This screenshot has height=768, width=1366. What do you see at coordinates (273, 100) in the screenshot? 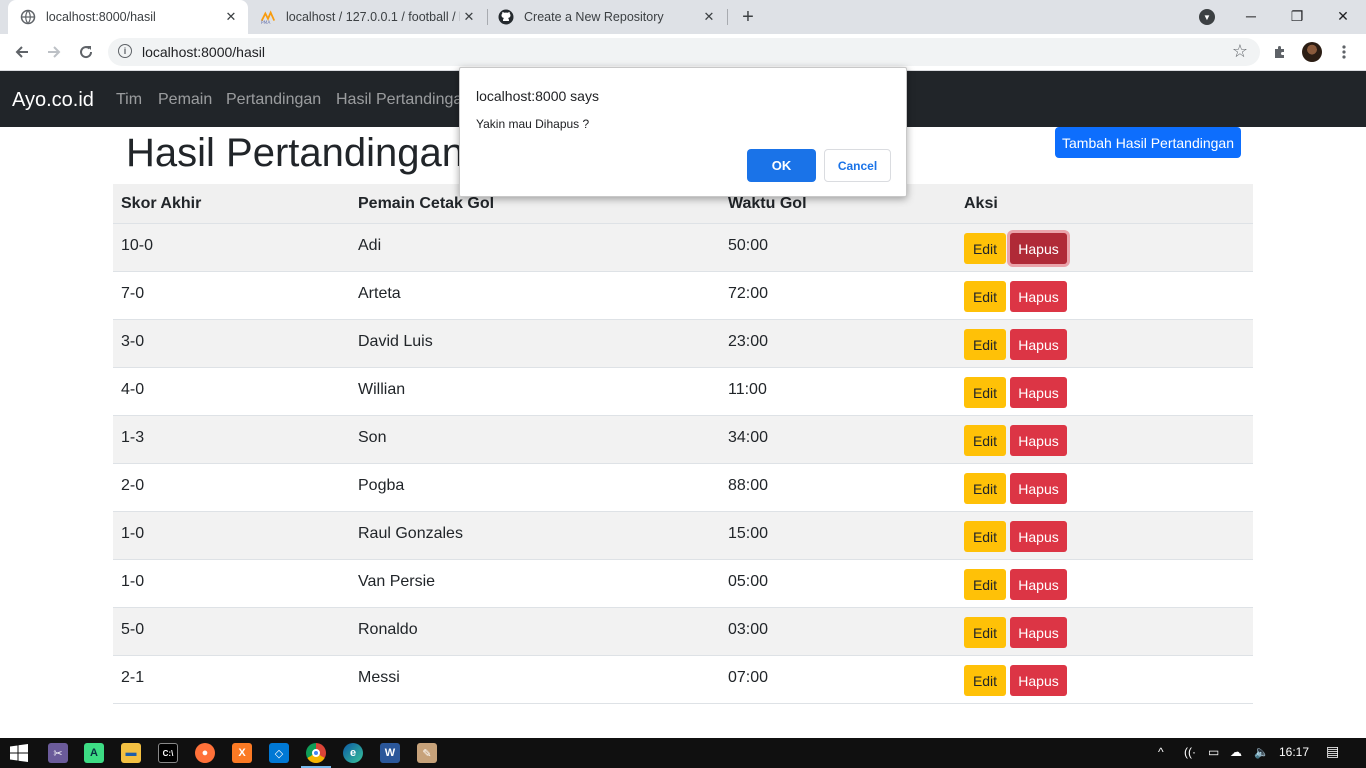
I see `nav-link-pertandingan: Pertandingan` at bounding box center [273, 100].